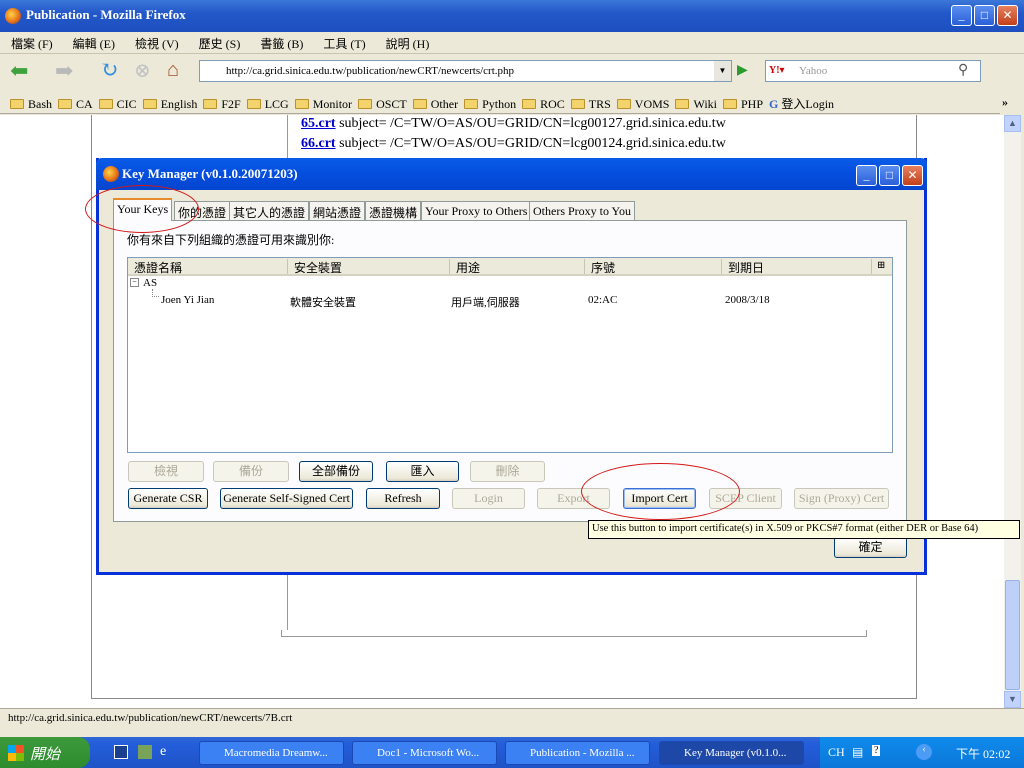 This screenshot has height=768, width=1024. Describe the element at coordinates (166, 471) in the screenshot. I see `view-button: 檢視` at that location.